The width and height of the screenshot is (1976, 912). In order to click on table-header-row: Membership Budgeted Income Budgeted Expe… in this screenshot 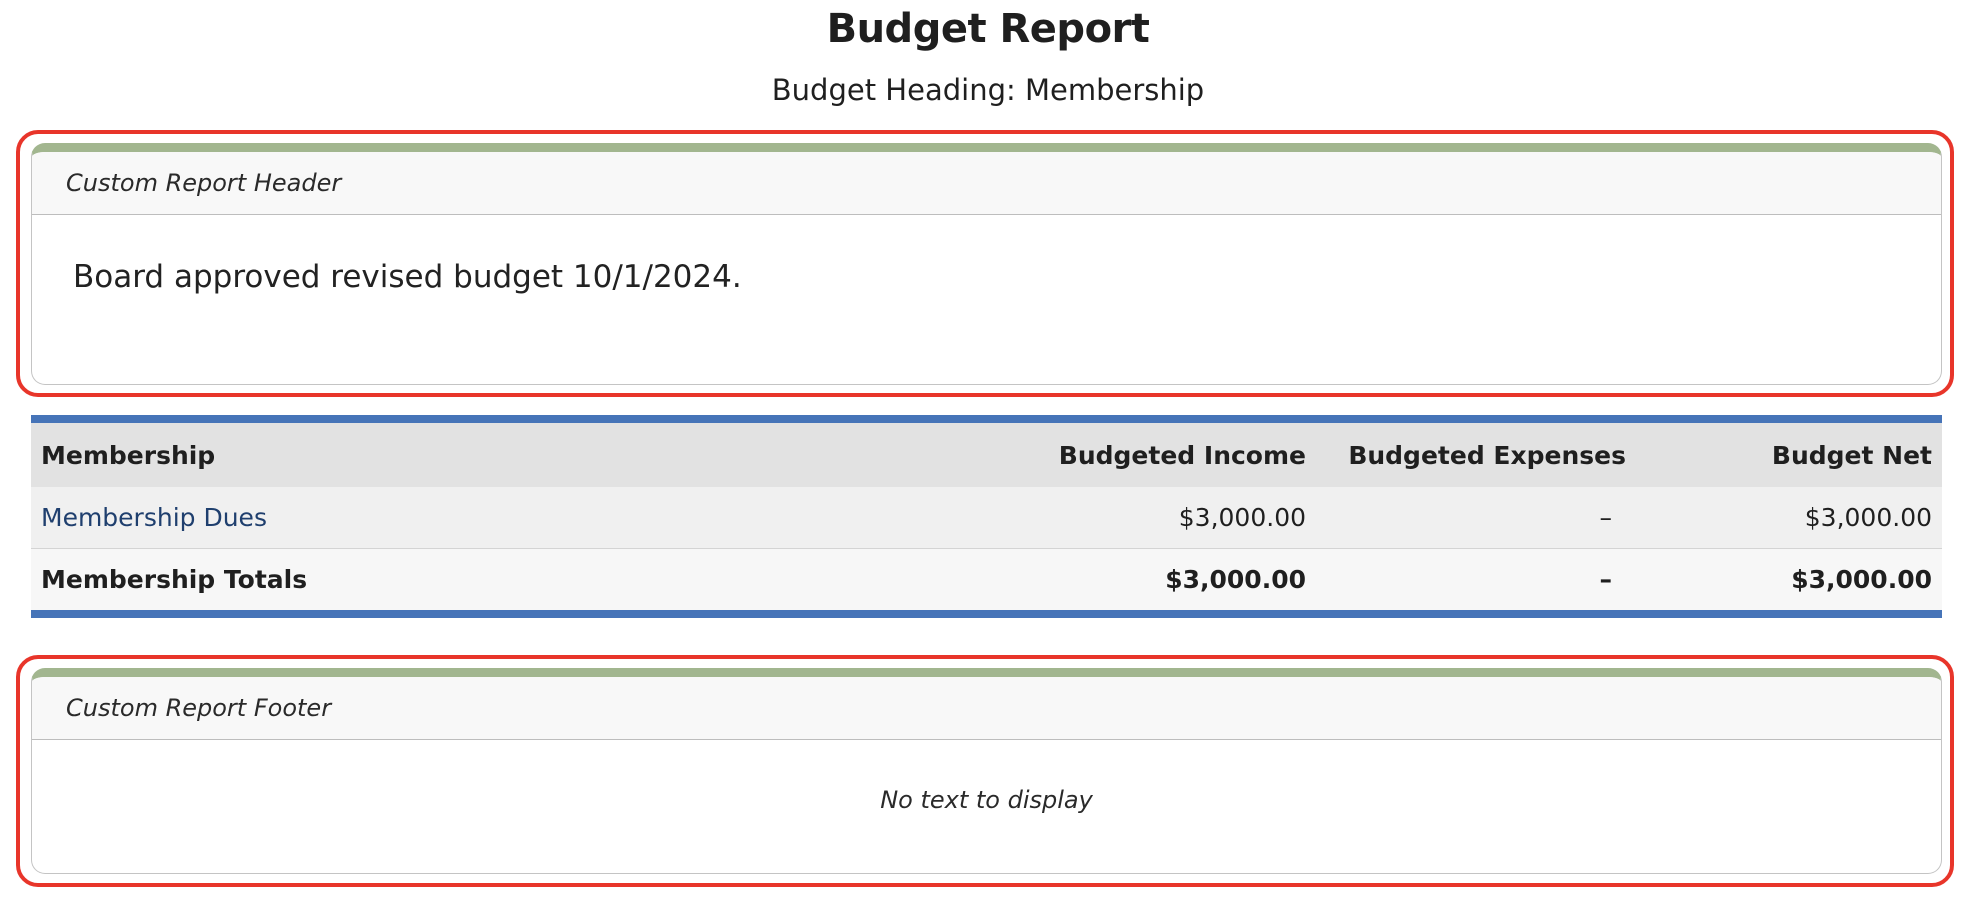, I will do `click(986, 455)`.